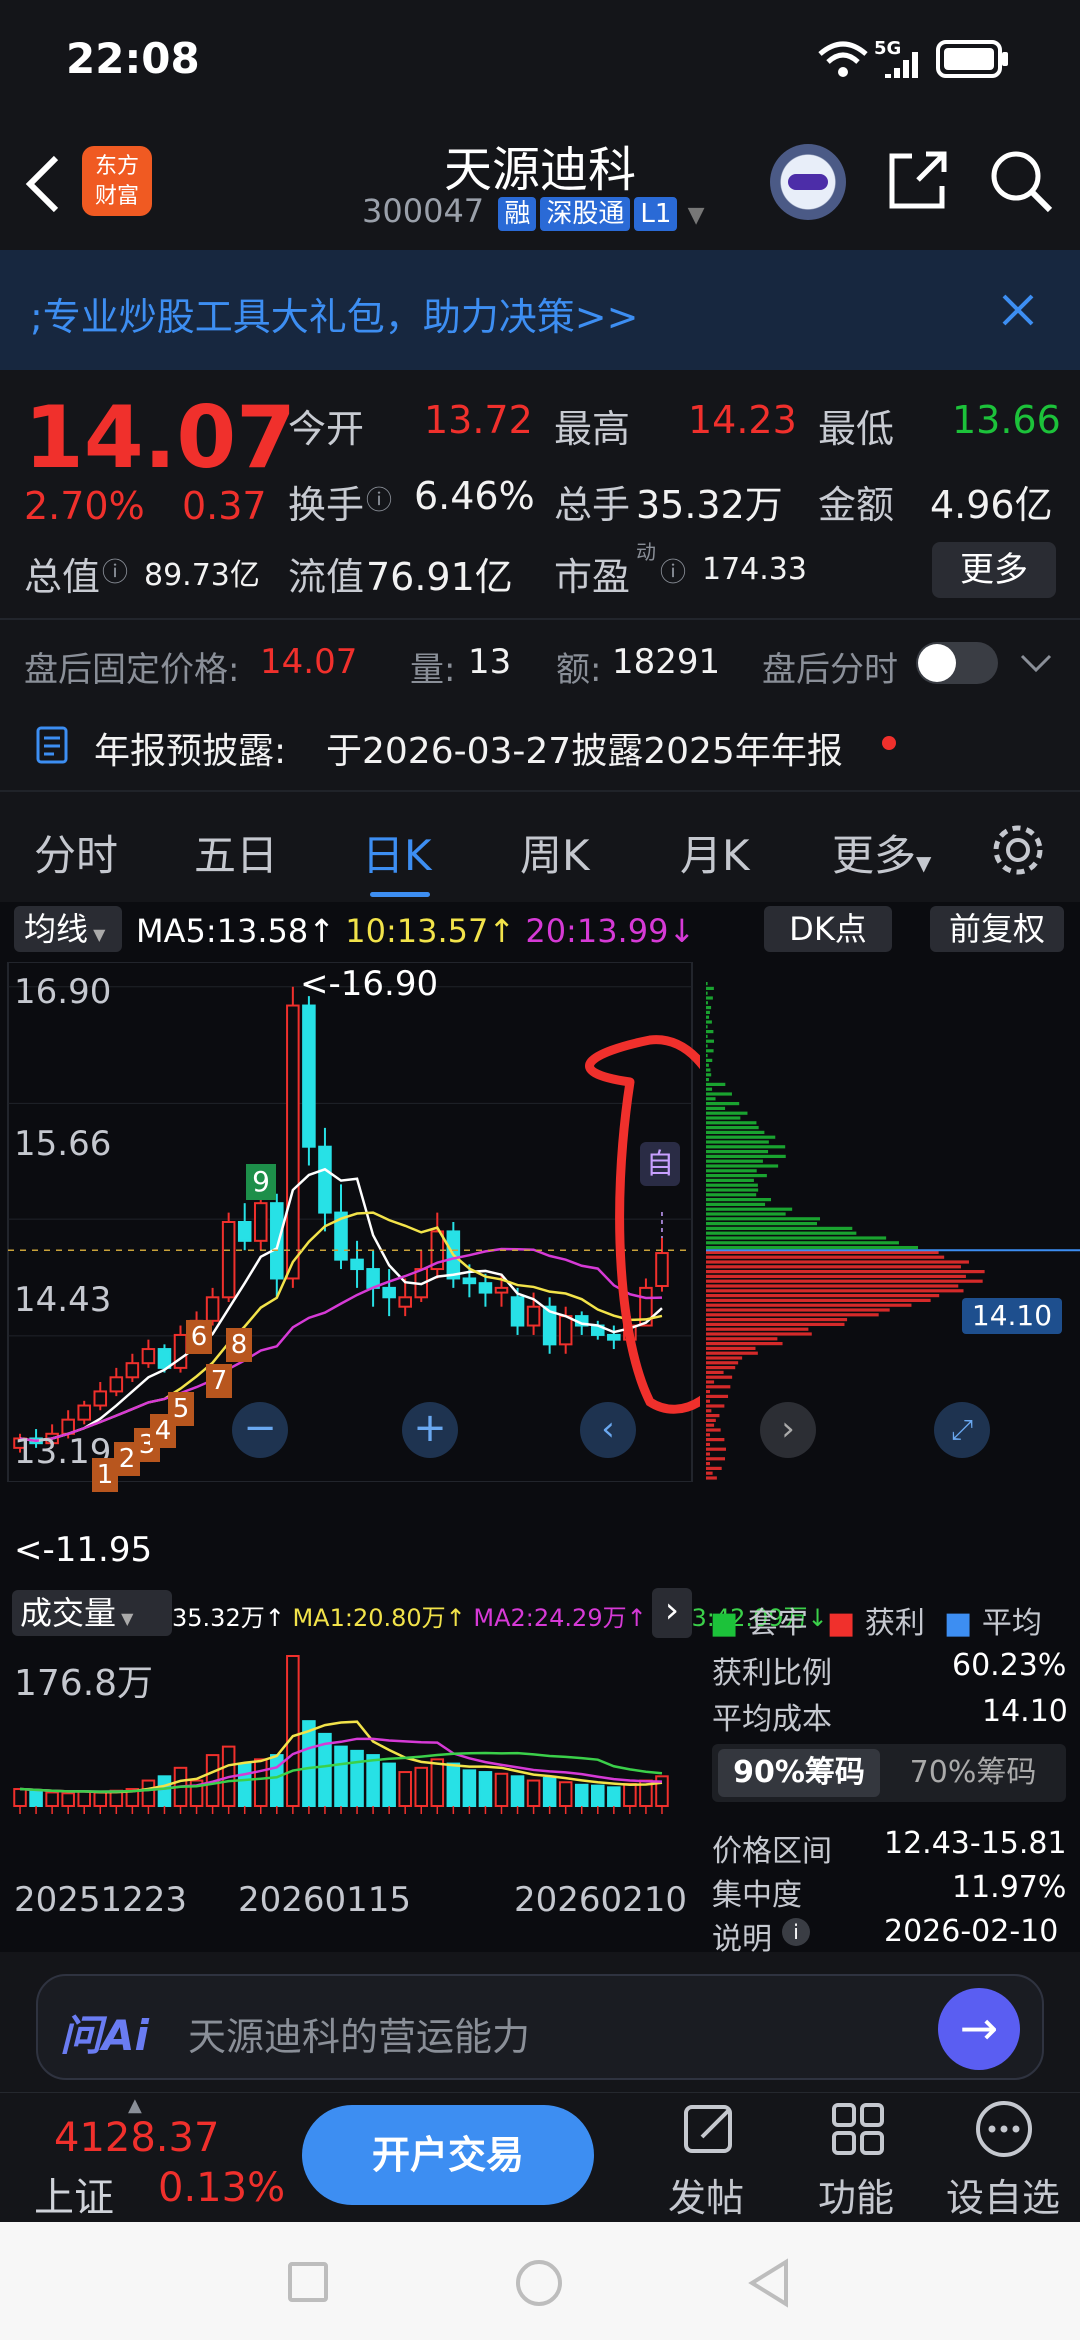  Describe the element at coordinates (219, 1381) in the screenshot. I see `td-count: 7` at that location.